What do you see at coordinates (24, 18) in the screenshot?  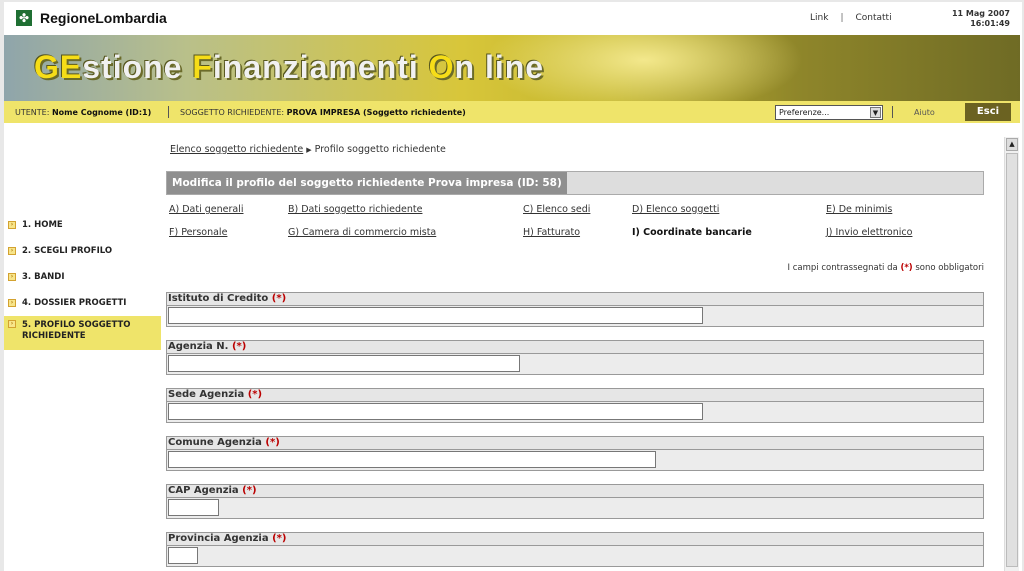 I see `regione-flower-icon: ✤` at bounding box center [24, 18].